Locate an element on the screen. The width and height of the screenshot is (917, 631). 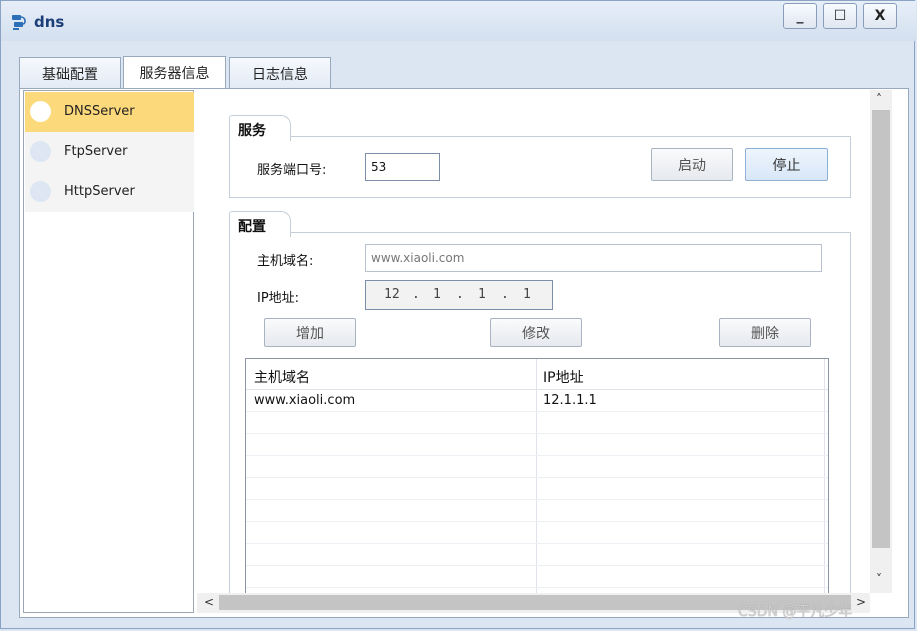
edit-button: 修改 is located at coordinates (536, 332).